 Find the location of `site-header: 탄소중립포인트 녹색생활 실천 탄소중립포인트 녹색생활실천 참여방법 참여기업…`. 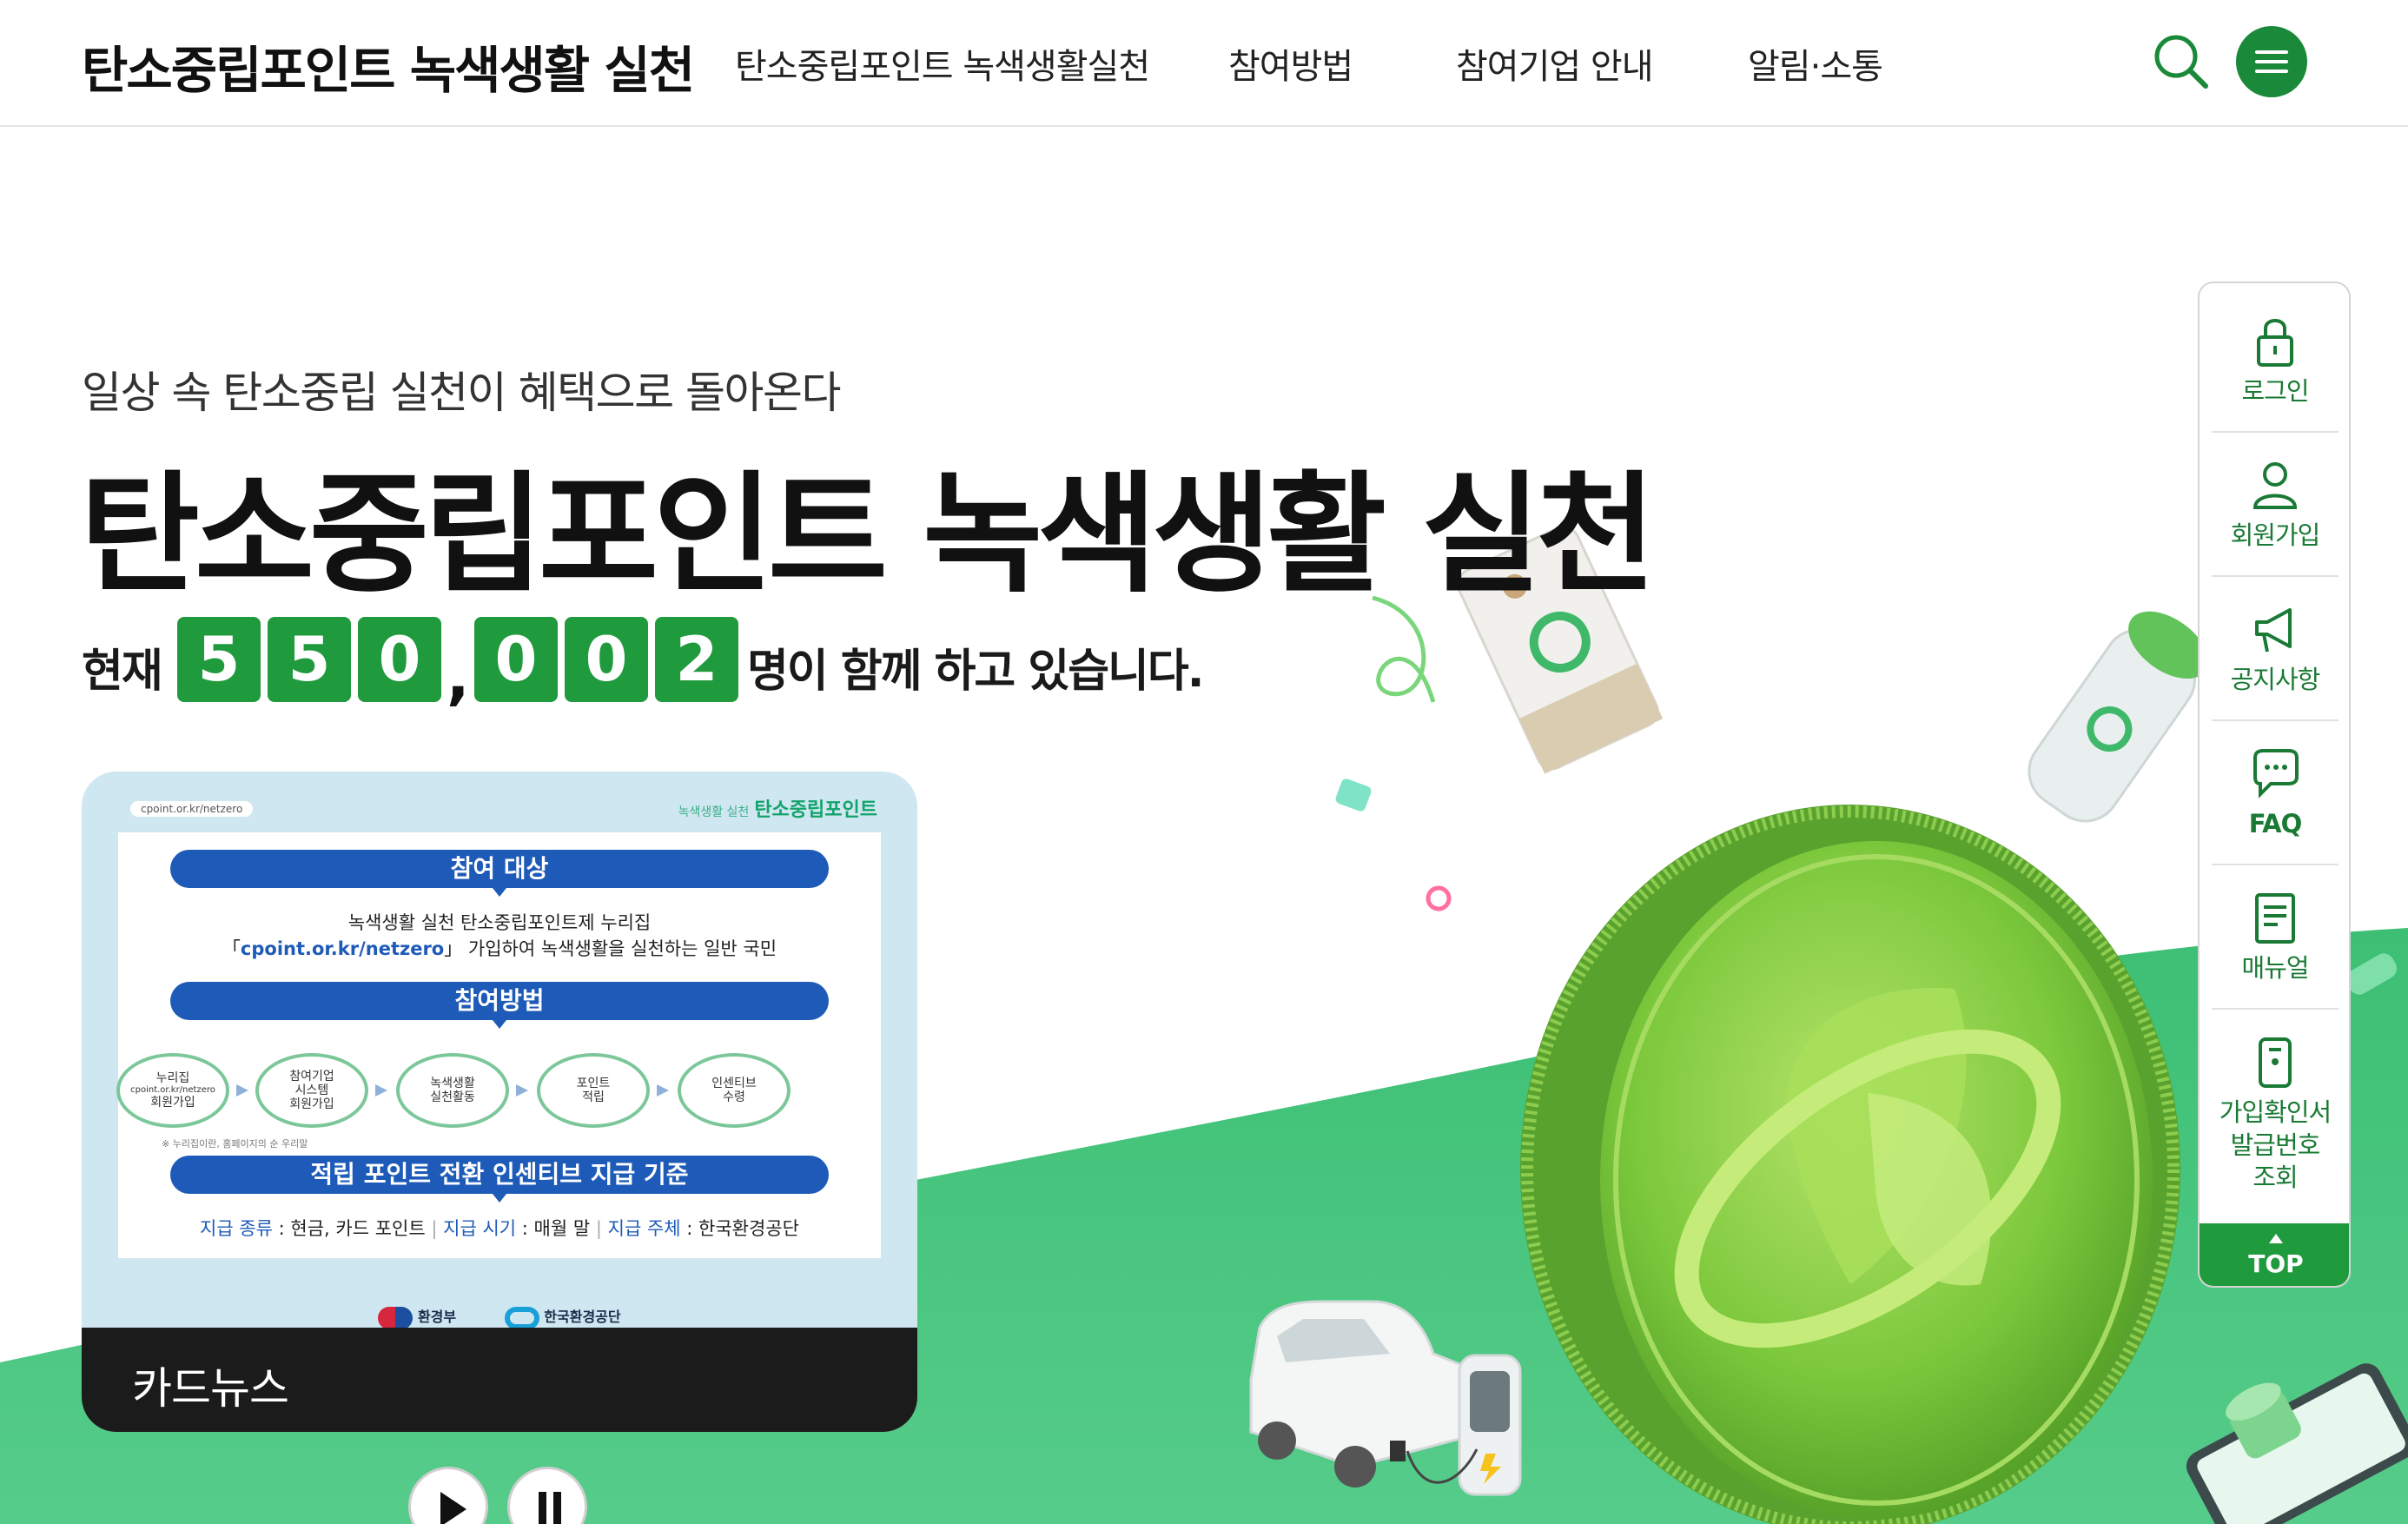

site-header: 탄소중립포인트 녹색생활 실천 탄소중립포인트 녹색생활실천 참여방법 참여기업… is located at coordinates (1204, 64).